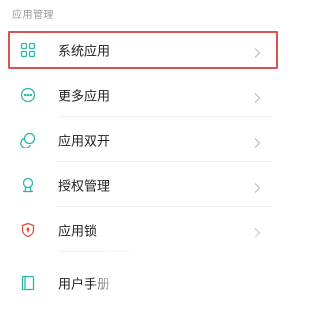  I want to click on list-item-label: 系统应用, so click(84, 51).